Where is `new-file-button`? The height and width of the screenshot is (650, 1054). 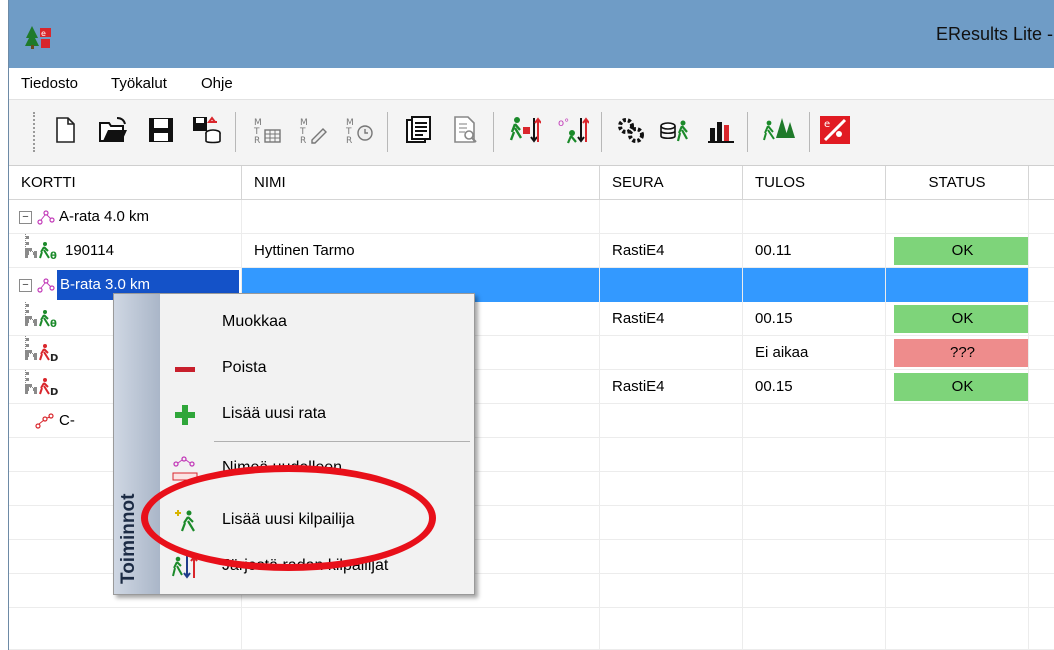 new-file-button is located at coordinates (65, 132).